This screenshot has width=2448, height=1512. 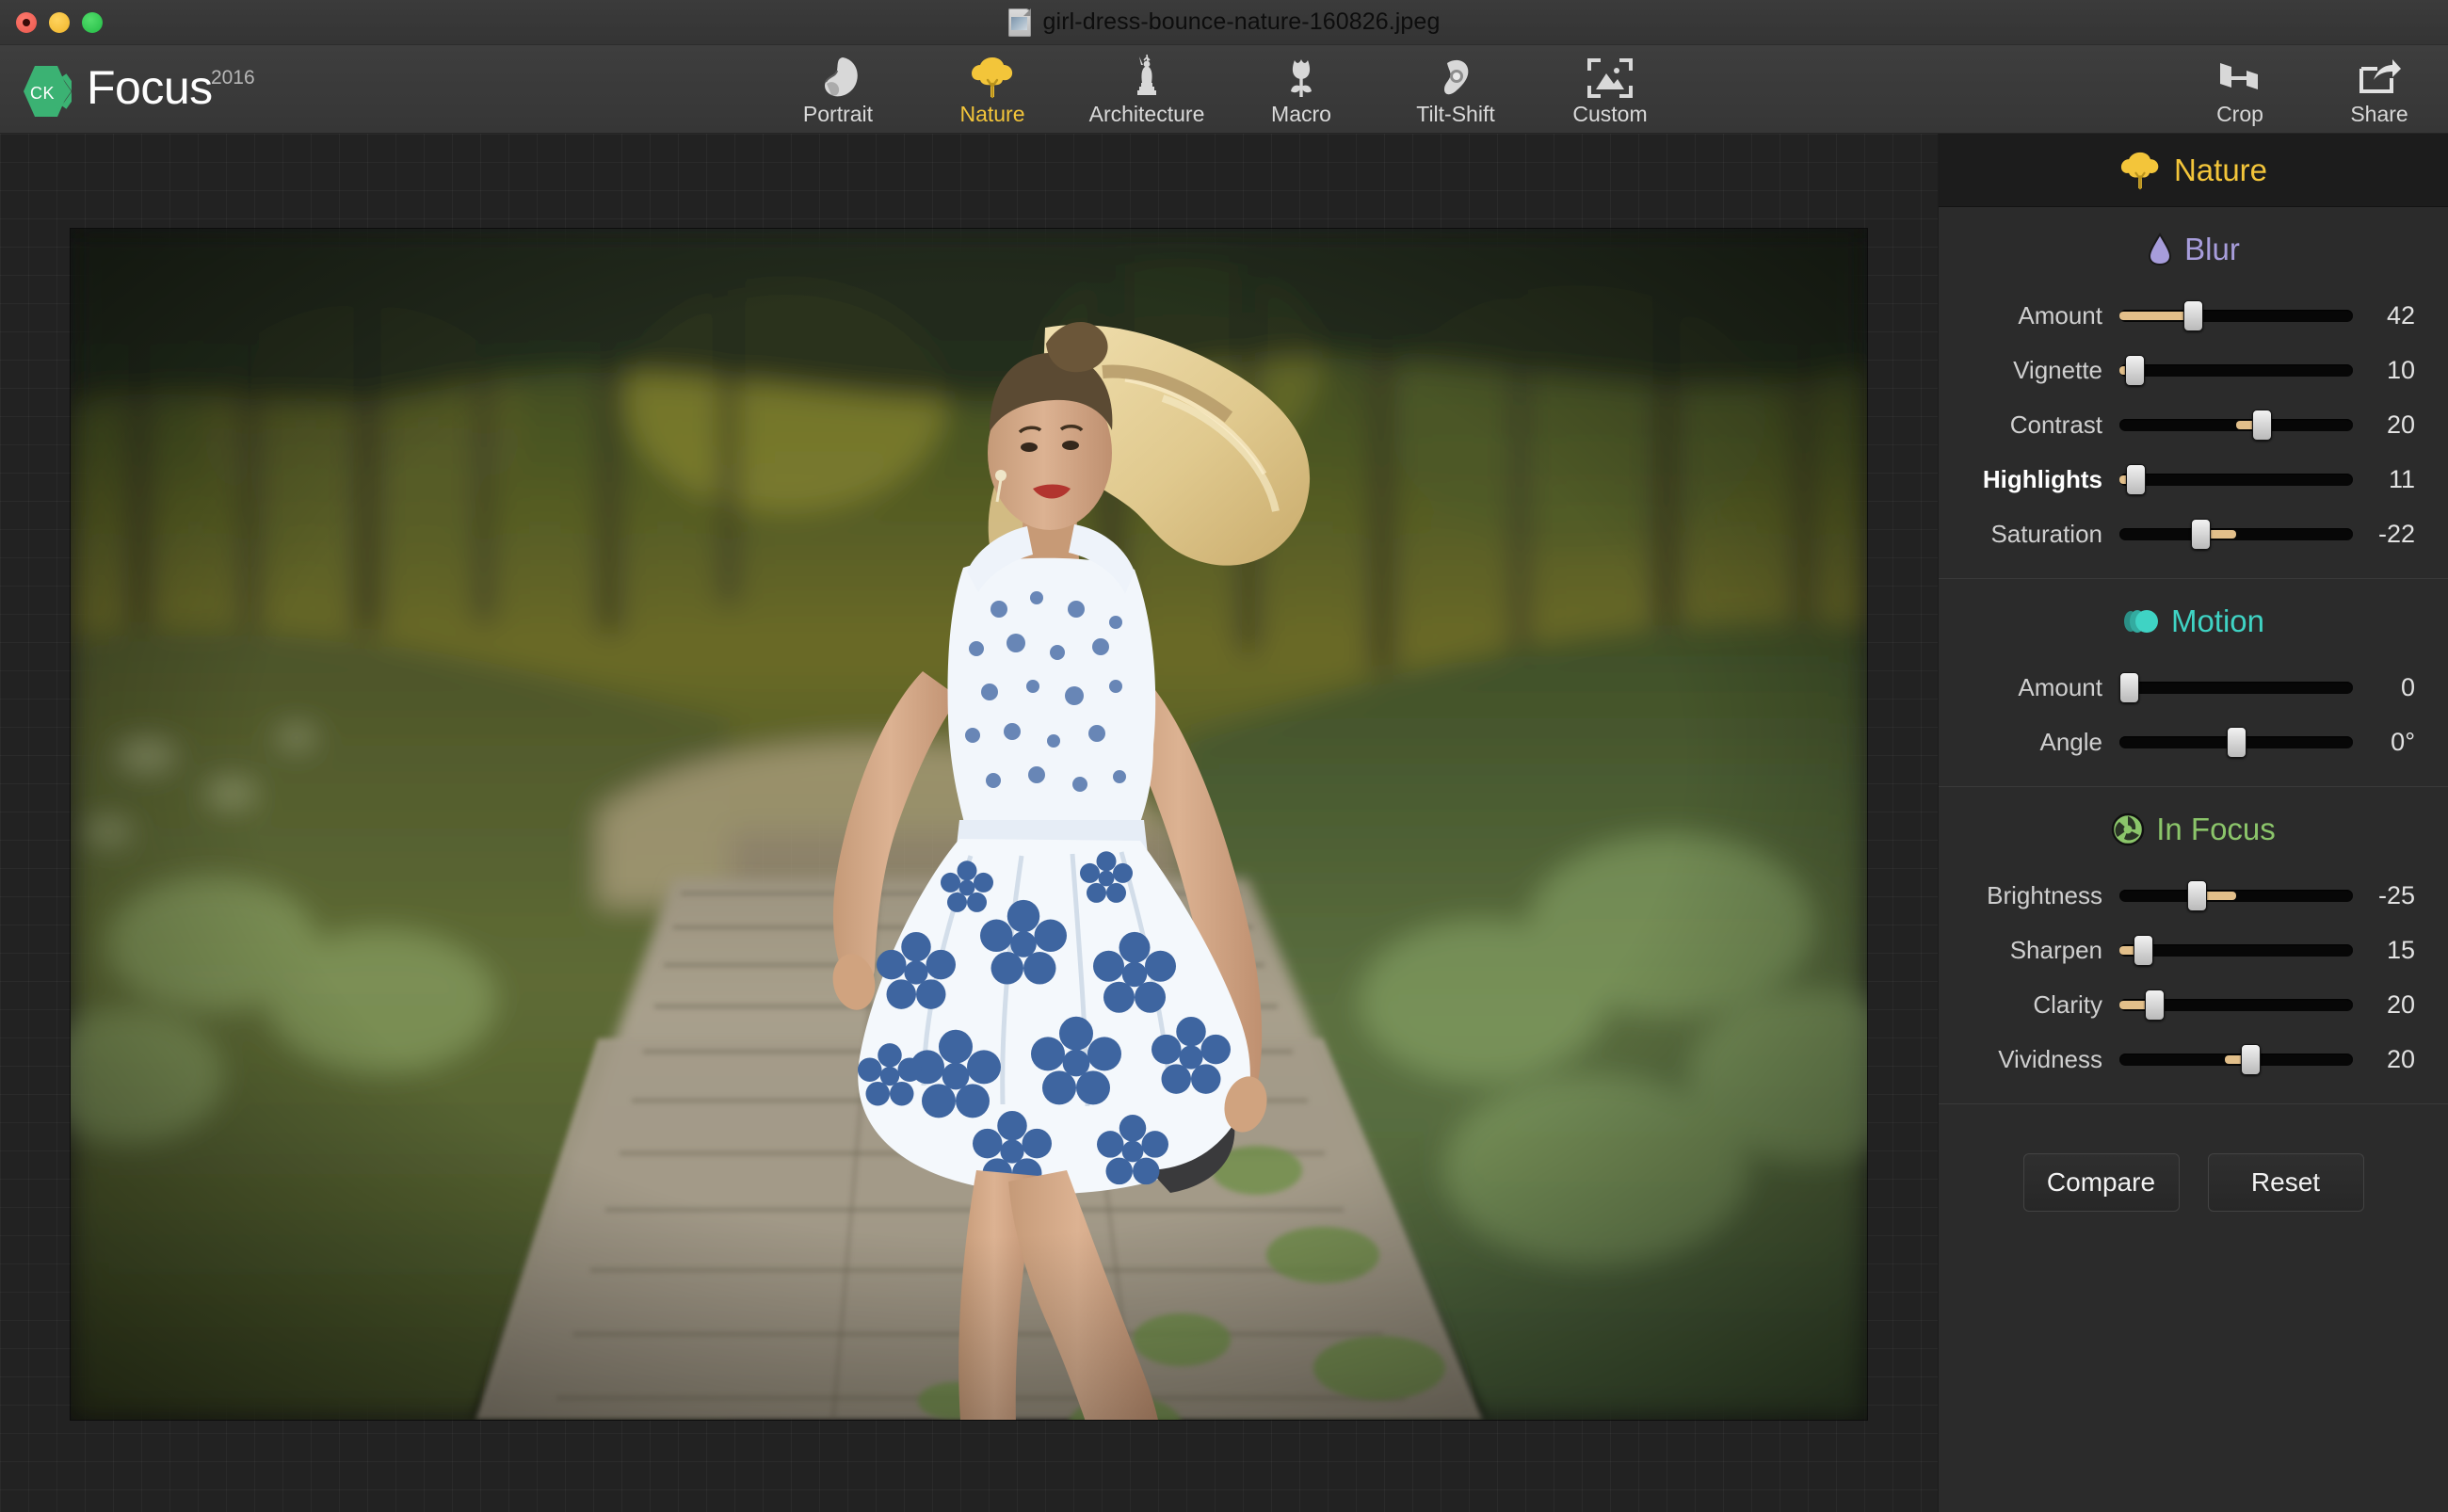 I want to click on slider-vignette-knob, so click(x=2135, y=370).